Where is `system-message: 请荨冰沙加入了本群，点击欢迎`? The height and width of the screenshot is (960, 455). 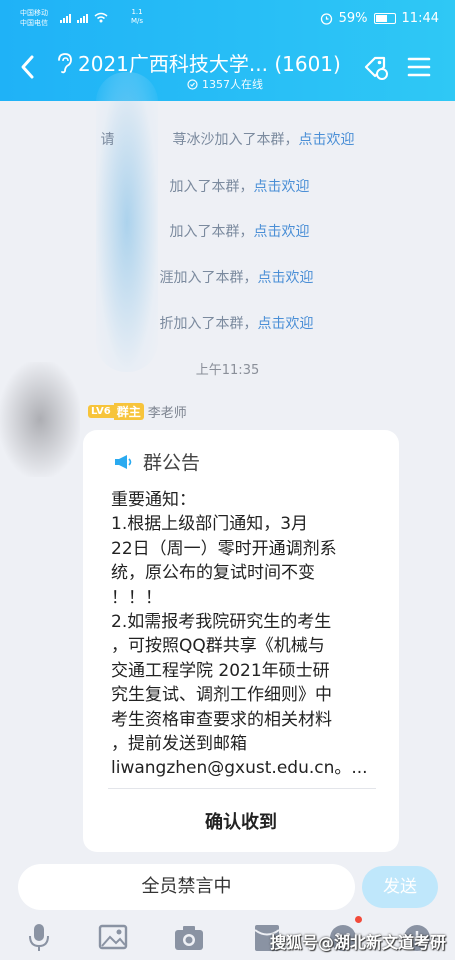 system-message: 请荨冰沙加入了本群，点击欢迎 is located at coordinates (227, 140).